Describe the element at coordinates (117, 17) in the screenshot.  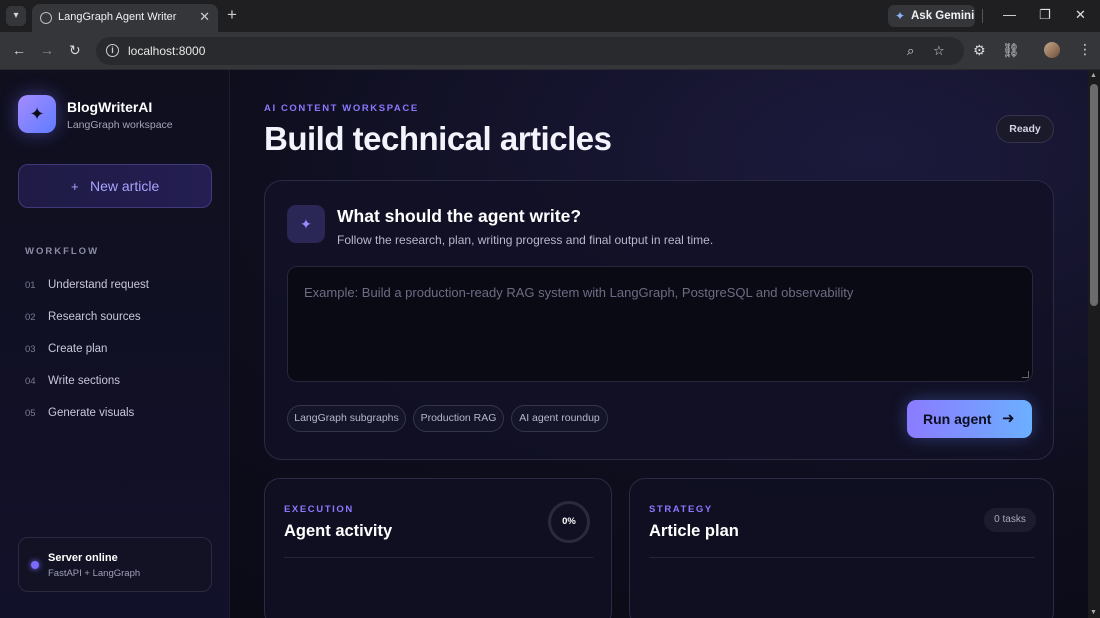
I see `tab-title: LangGraph Agent Writer` at that location.